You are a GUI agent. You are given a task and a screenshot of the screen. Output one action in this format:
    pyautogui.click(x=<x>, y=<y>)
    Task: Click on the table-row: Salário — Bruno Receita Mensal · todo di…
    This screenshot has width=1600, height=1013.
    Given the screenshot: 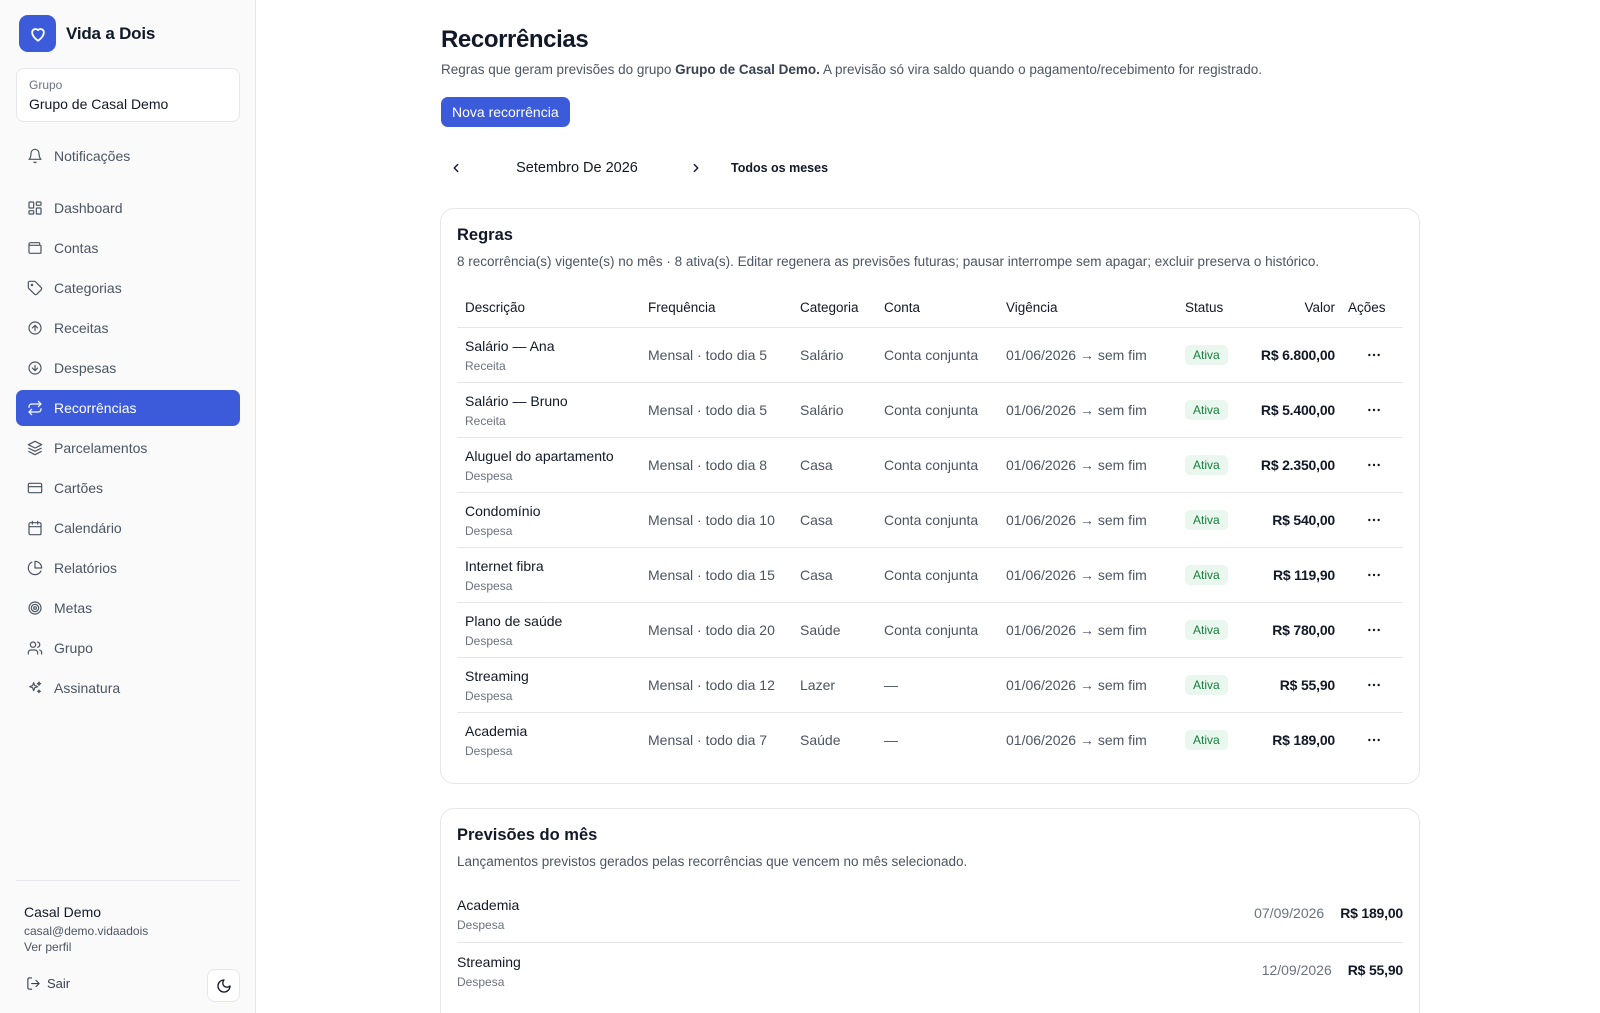 What is the action you would take?
    pyautogui.click(x=930, y=410)
    